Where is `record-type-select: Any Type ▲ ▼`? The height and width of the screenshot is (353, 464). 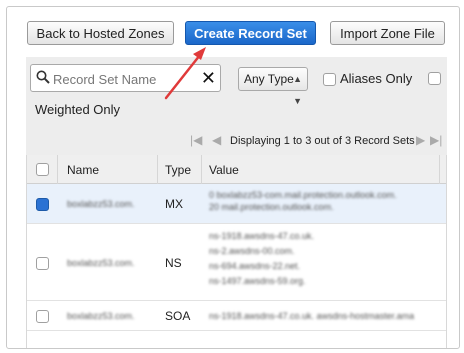 record-type-select: Any Type ▲ ▼ is located at coordinates (273, 86).